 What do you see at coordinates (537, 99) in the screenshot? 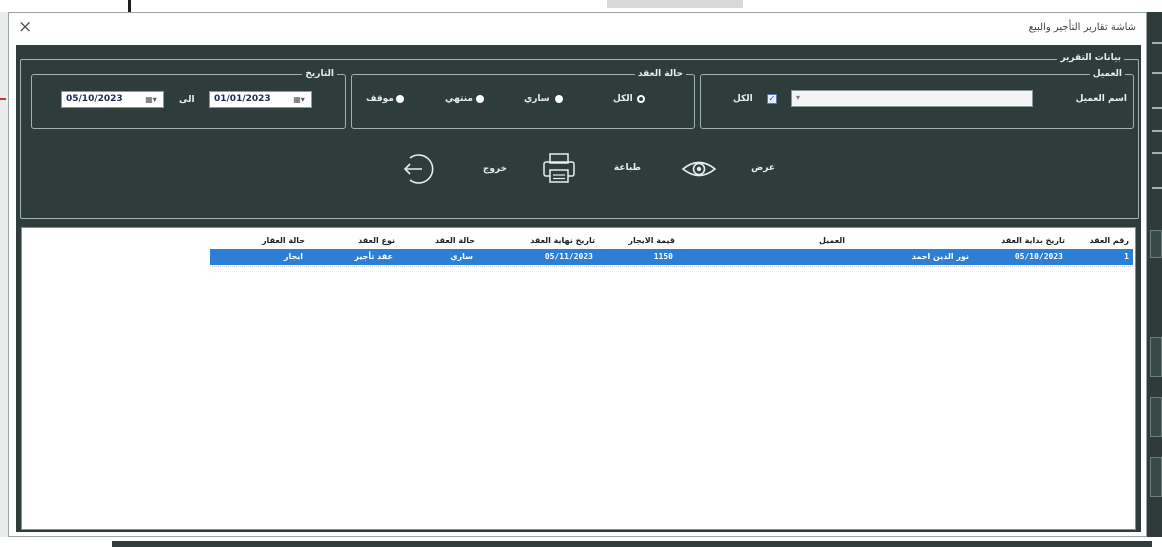
I see `status-active-label: ساري` at bounding box center [537, 99].